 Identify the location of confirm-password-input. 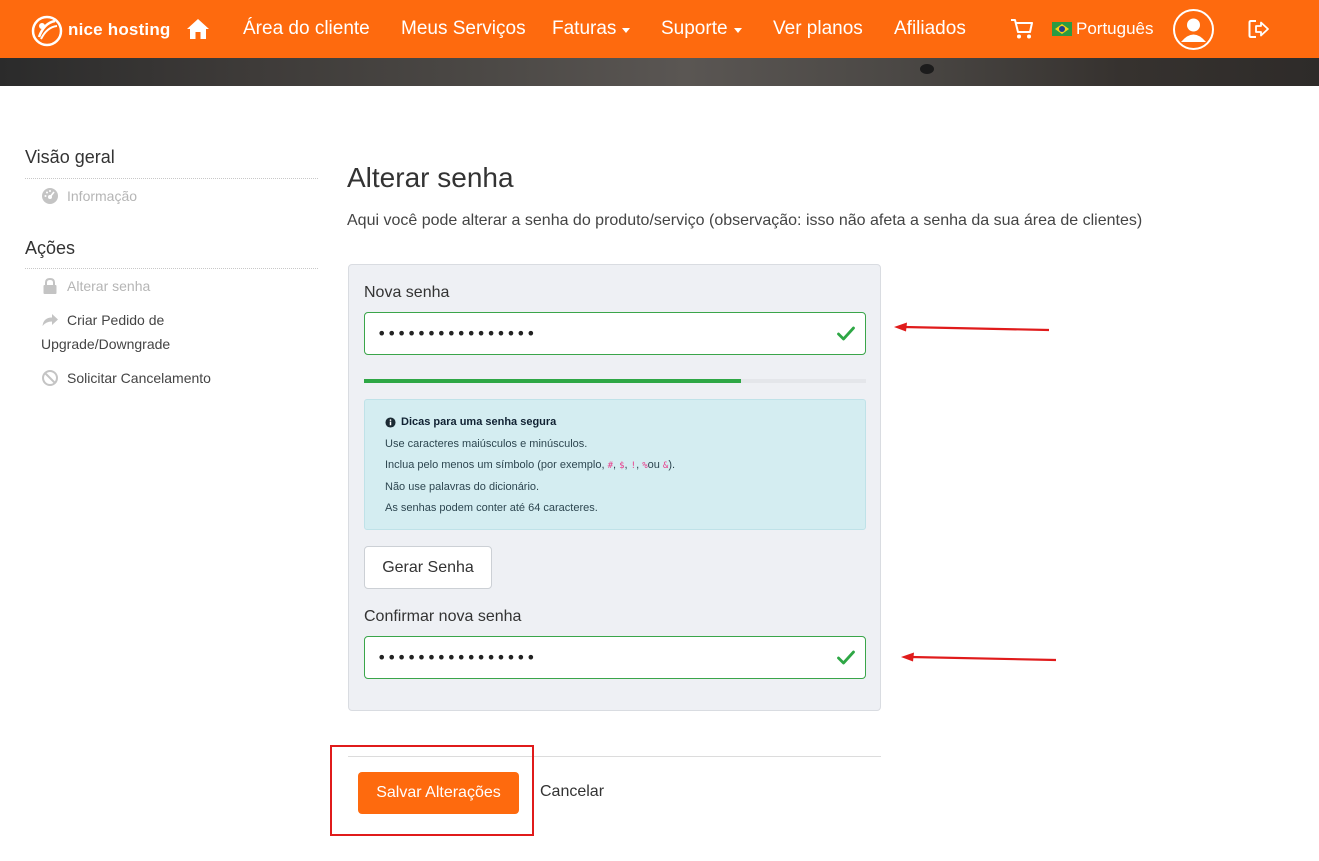
(615, 657).